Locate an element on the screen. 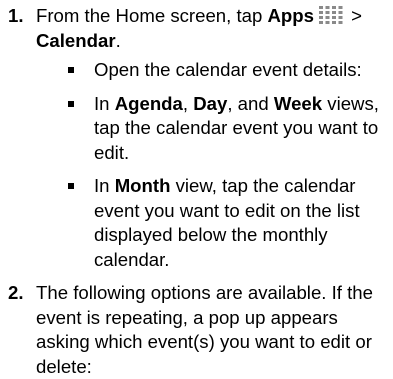 The image size is (393, 379). step-number: 2. is located at coordinates (16, 292).